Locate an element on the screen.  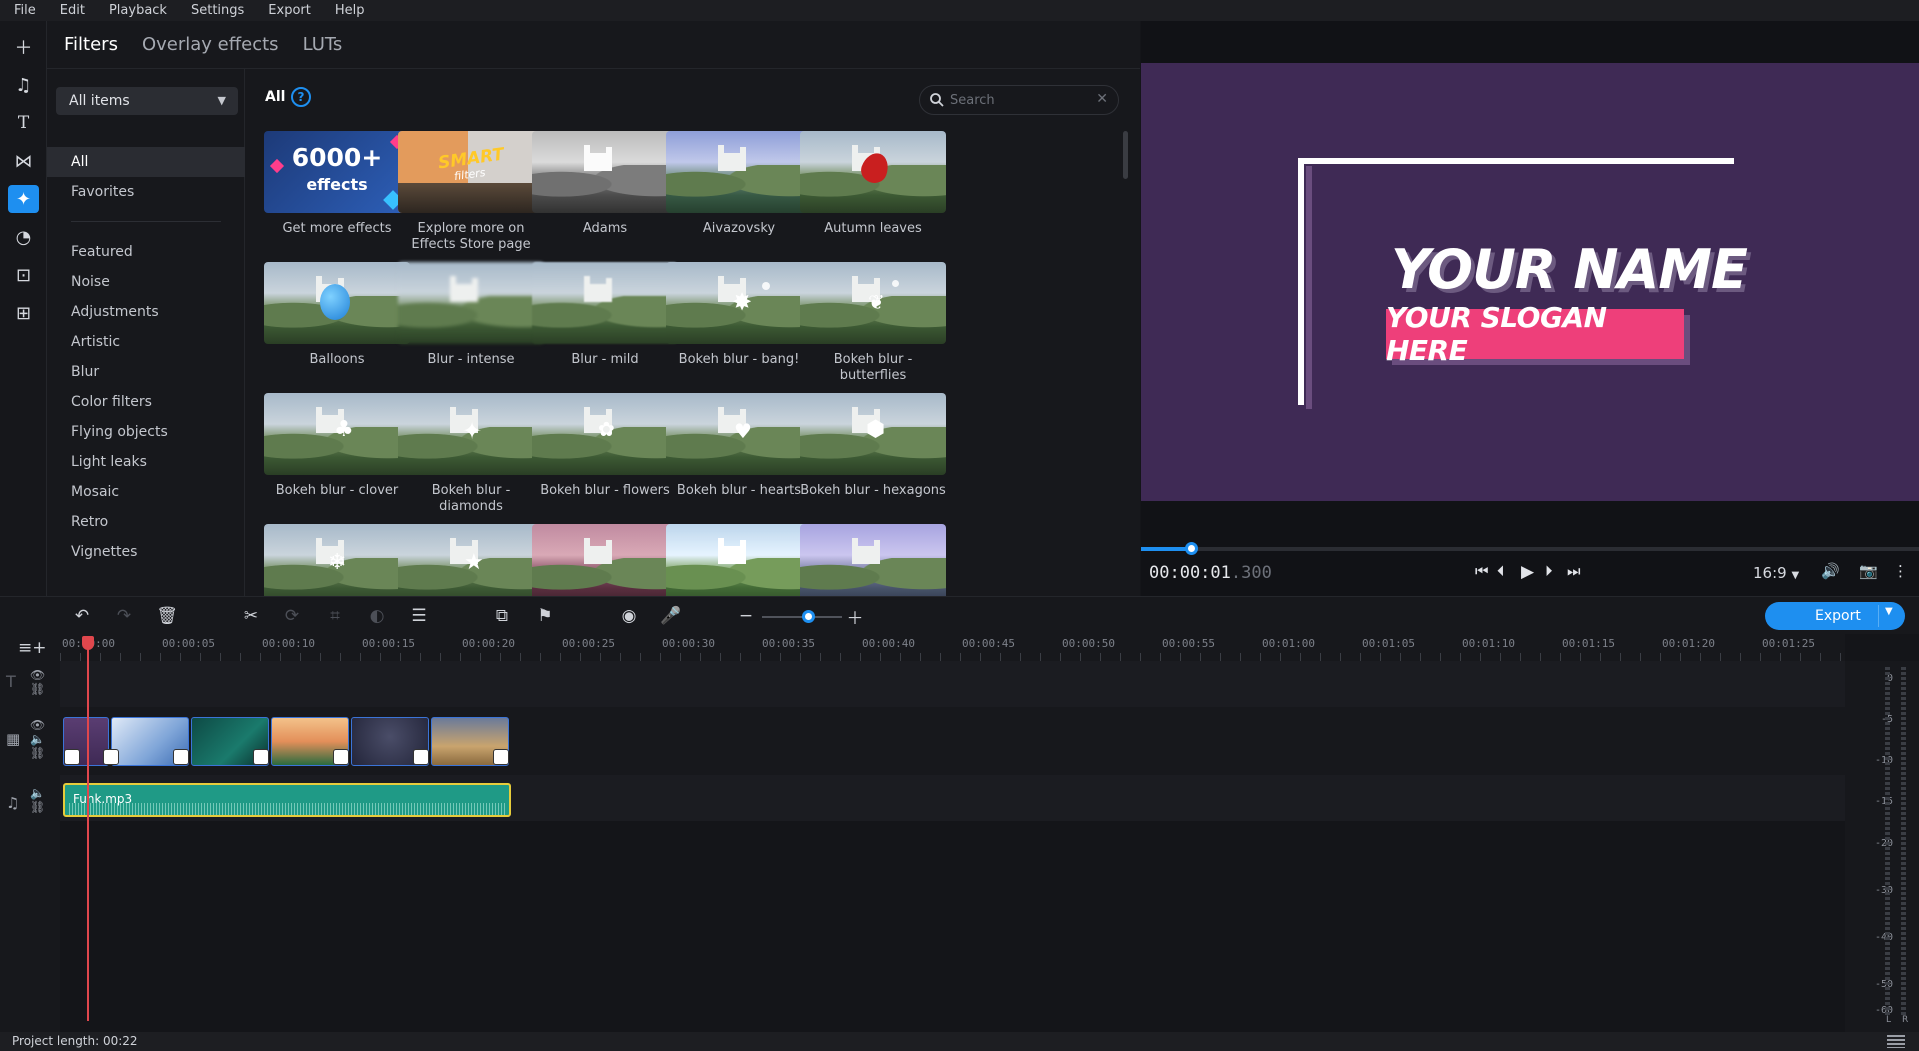
add-files-icon: ＋ is located at coordinates (23, 47).